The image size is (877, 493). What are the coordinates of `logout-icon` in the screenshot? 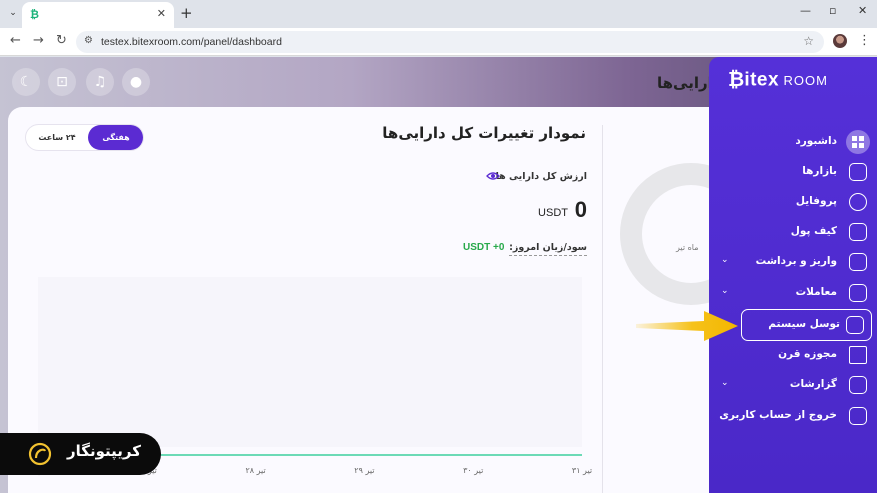 It's located at (858, 416).